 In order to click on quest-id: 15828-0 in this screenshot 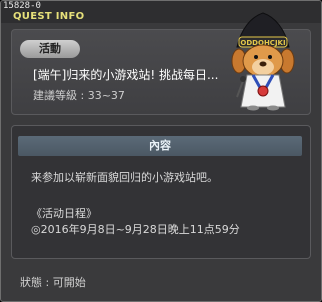, I will do `click(22, 6)`.